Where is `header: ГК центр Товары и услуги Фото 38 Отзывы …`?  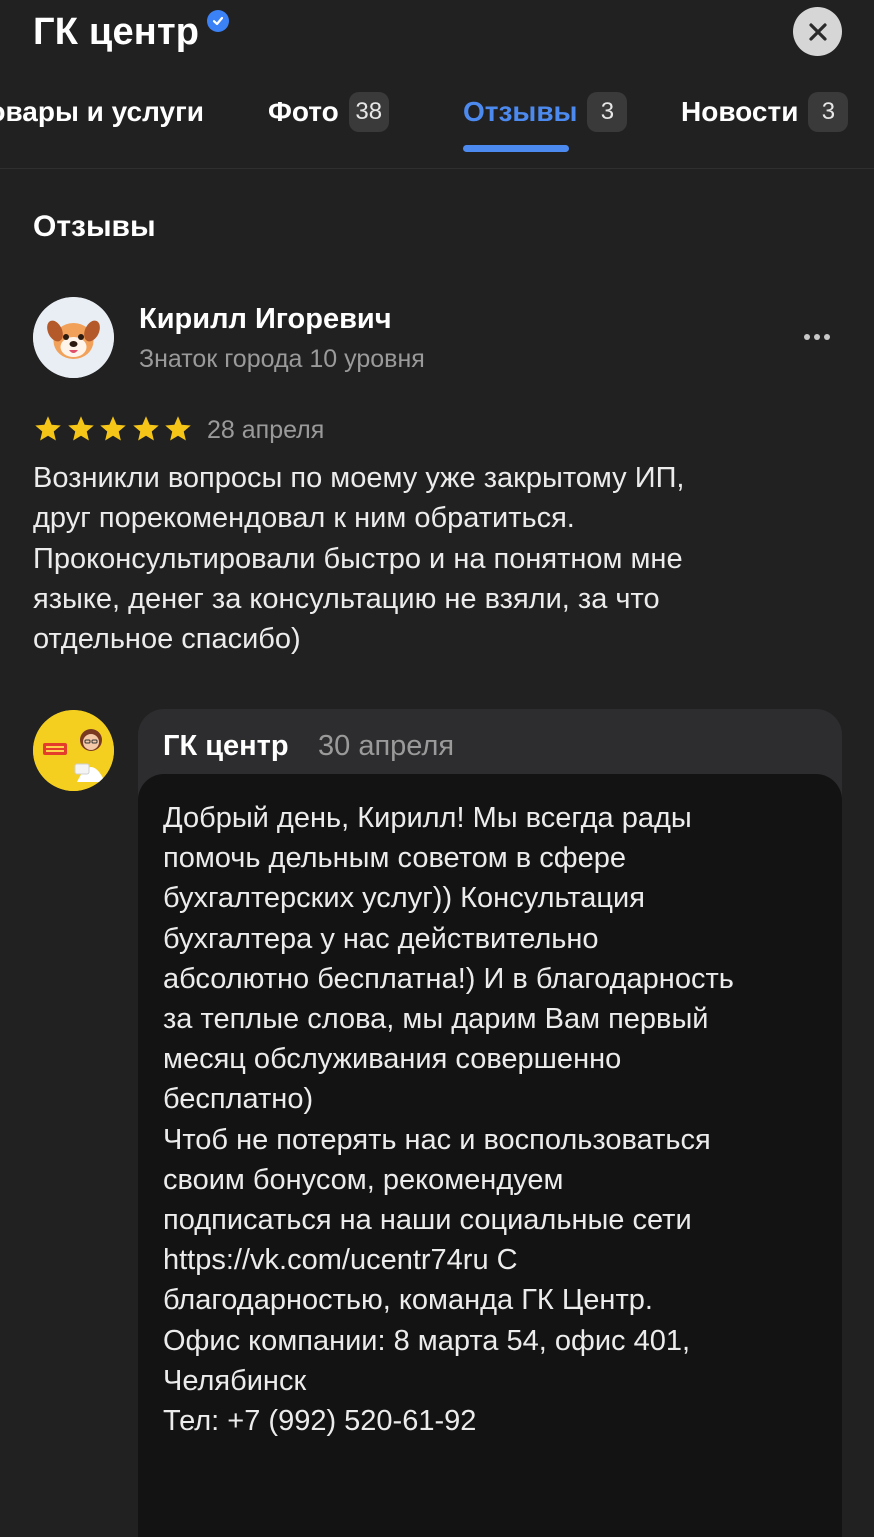 header: ГК центр Товары и услуги Фото 38 Отзывы … is located at coordinates (437, 84).